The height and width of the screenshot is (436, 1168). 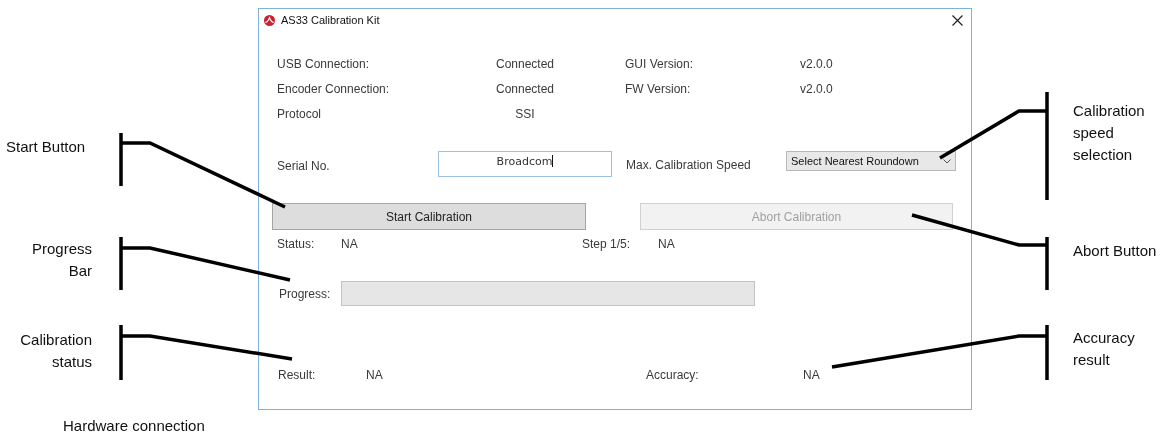 I want to click on result-label: Result:, so click(x=297, y=375).